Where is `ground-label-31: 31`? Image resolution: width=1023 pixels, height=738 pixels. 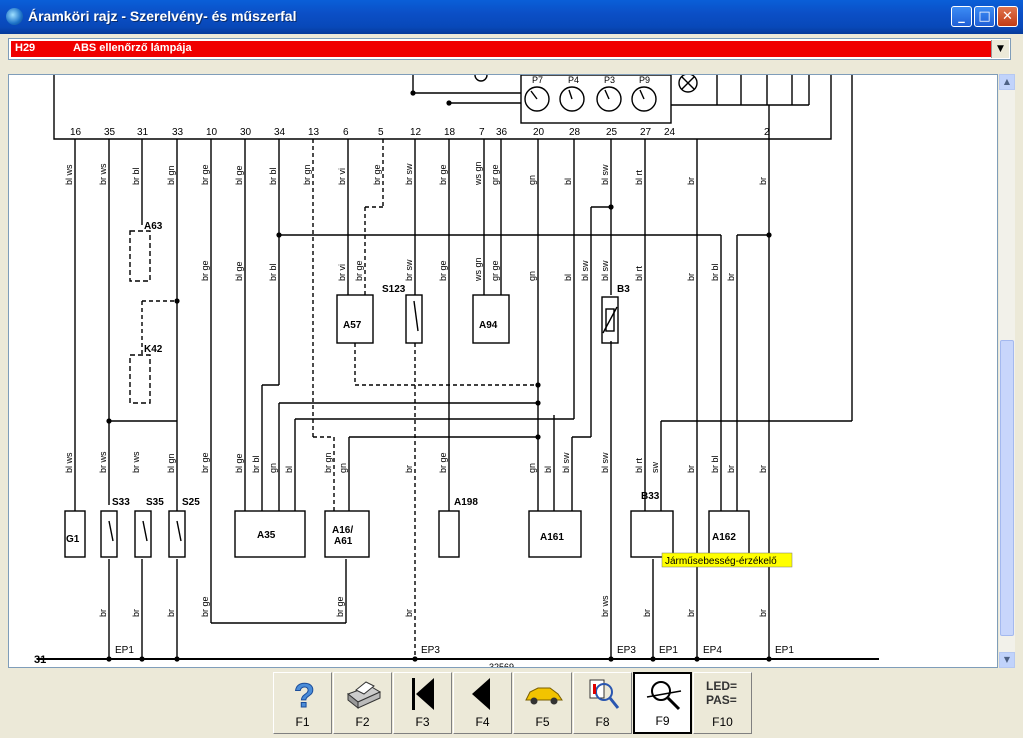 ground-label-31: 31 is located at coordinates (40, 660).